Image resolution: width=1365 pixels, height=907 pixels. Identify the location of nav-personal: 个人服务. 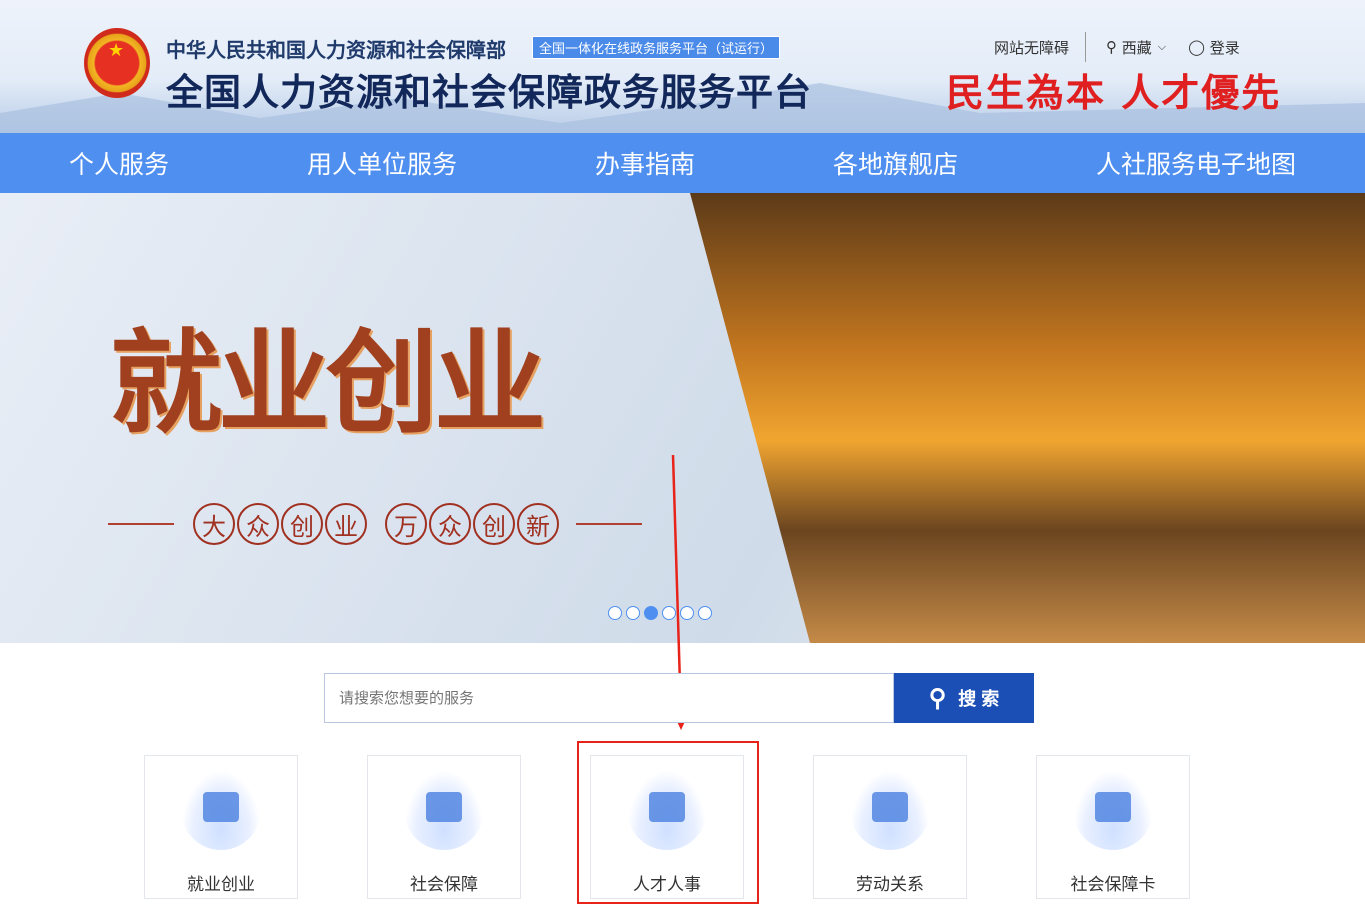
(119, 163).